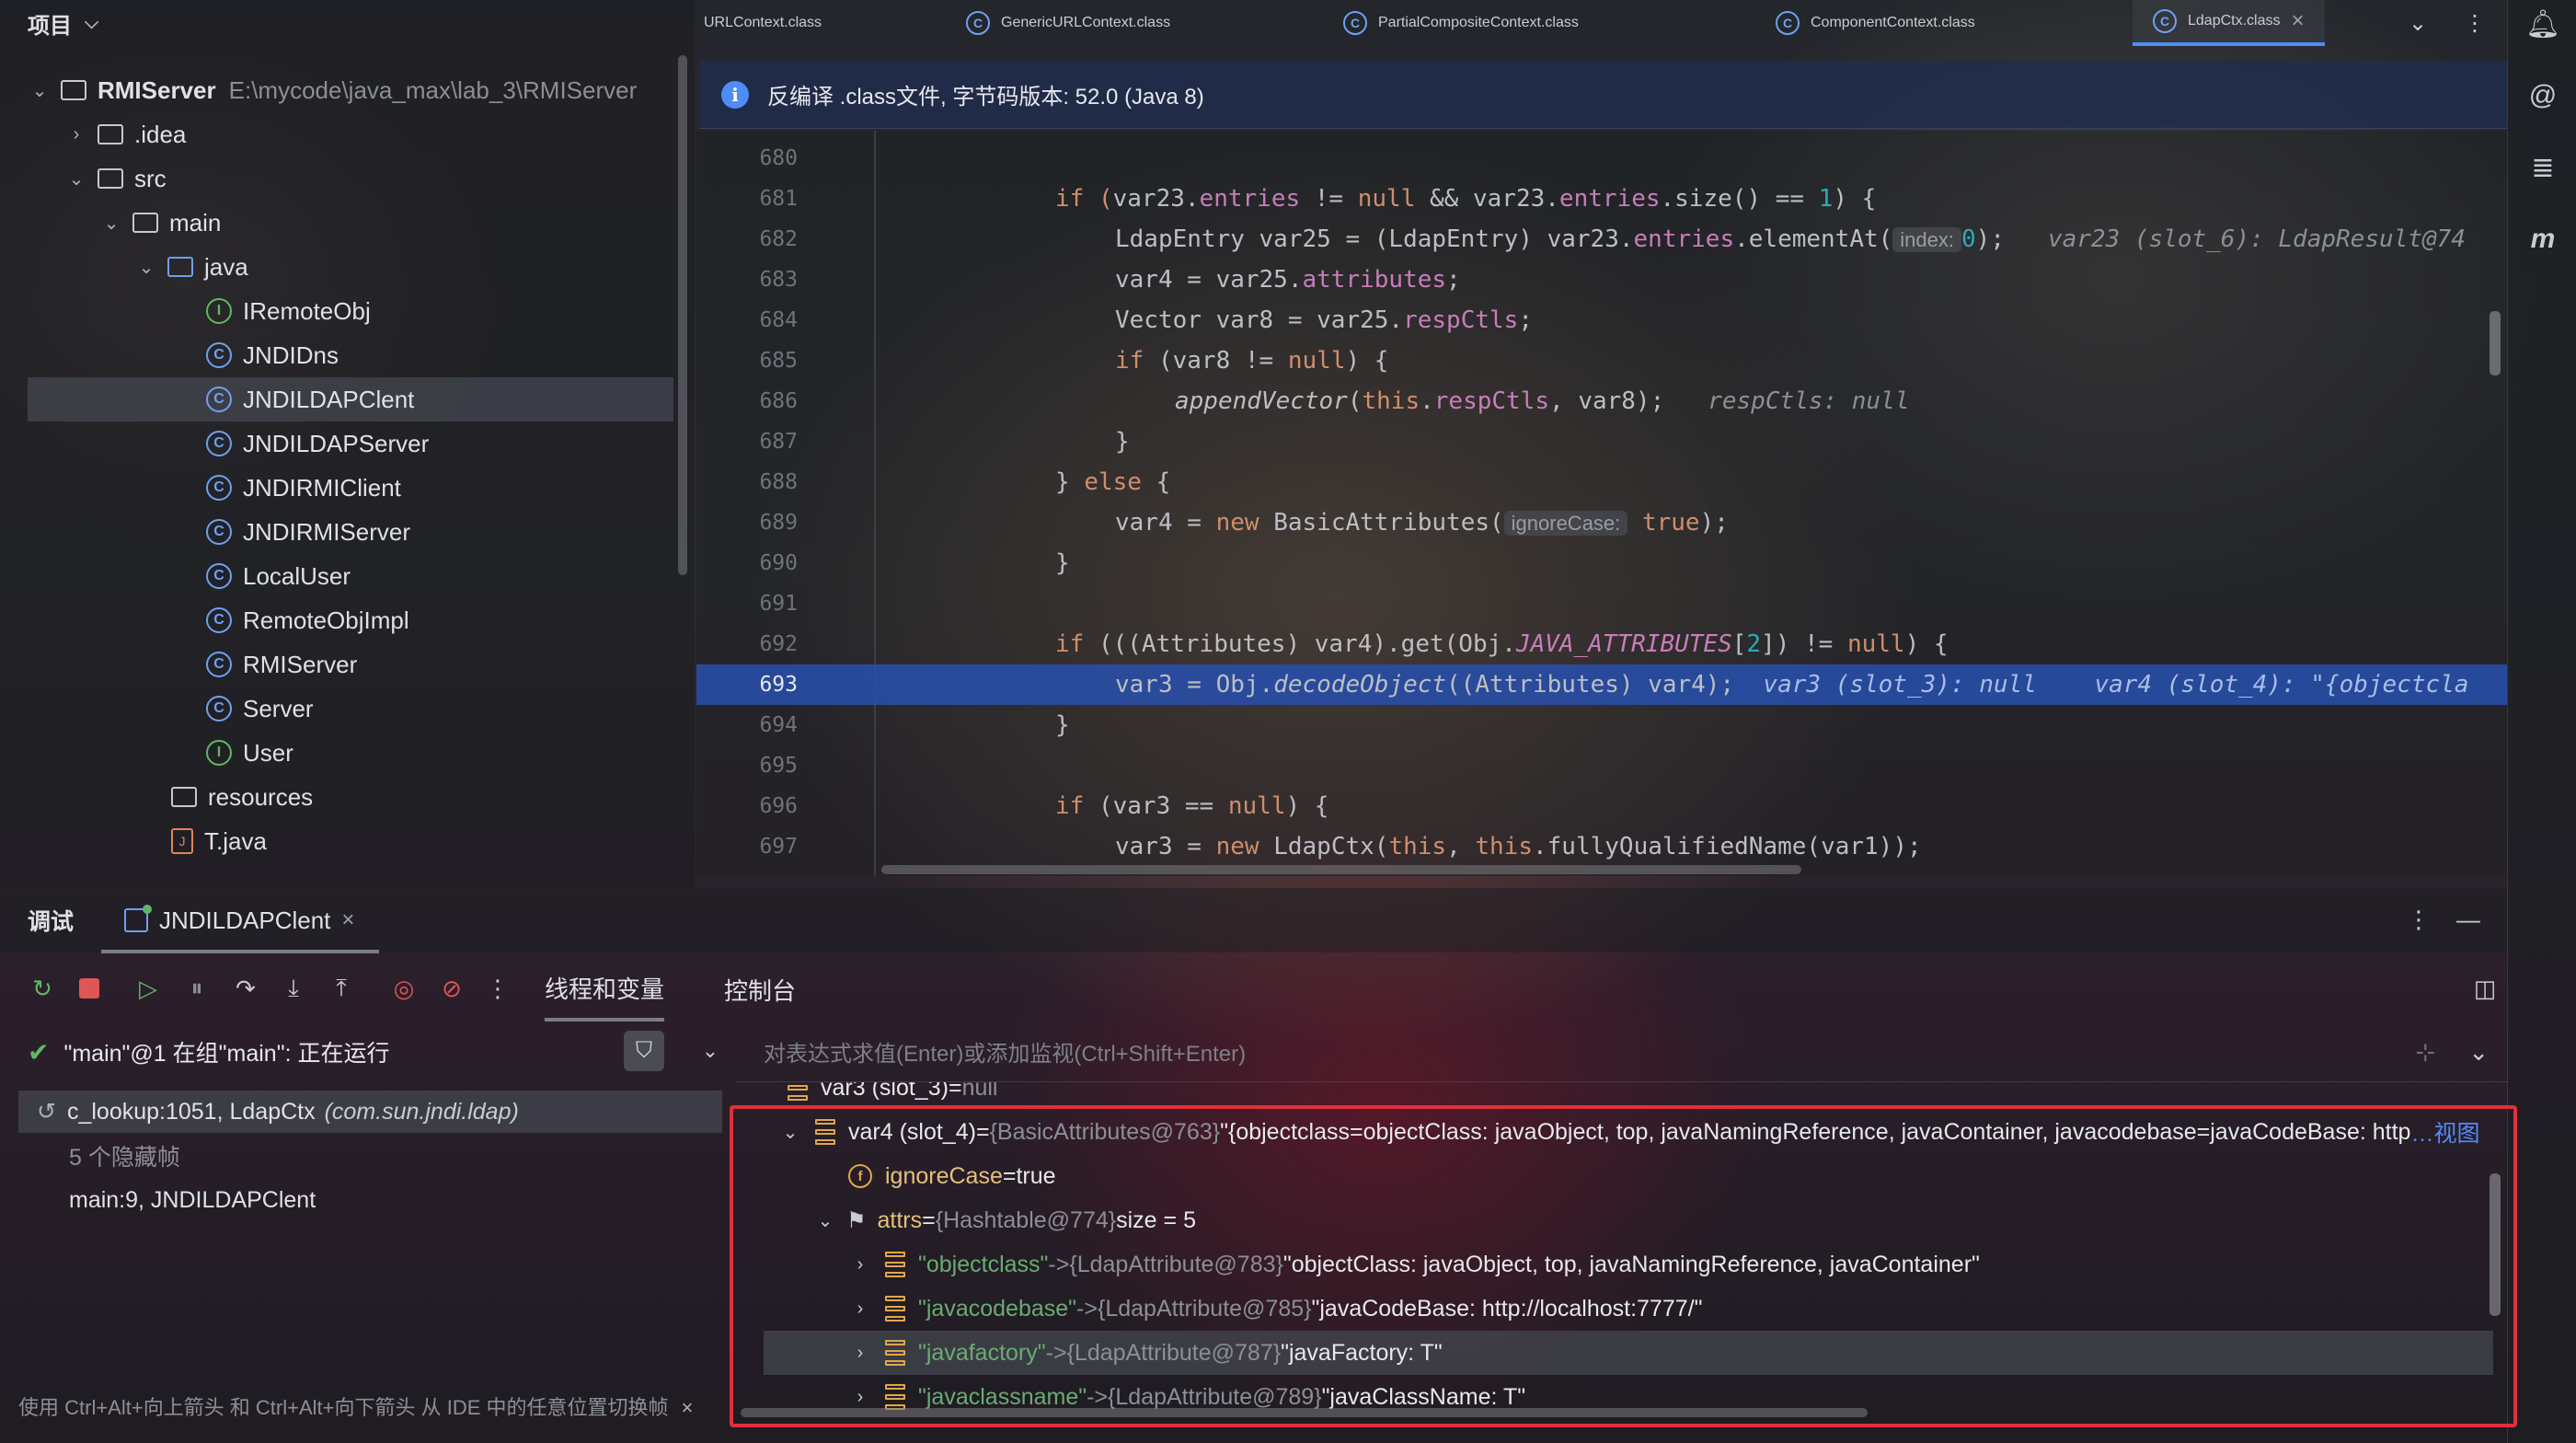  Describe the element at coordinates (46, 1112) in the screenshot. I see `return-arrow-icon: ↺` at that location.